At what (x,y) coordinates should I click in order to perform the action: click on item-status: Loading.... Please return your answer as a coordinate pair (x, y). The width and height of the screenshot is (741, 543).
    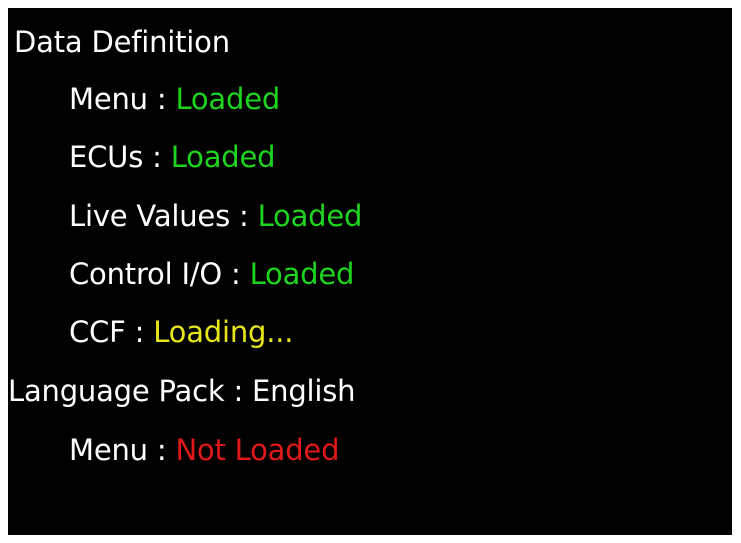
    Looking at the image, I should click on (223, 332).